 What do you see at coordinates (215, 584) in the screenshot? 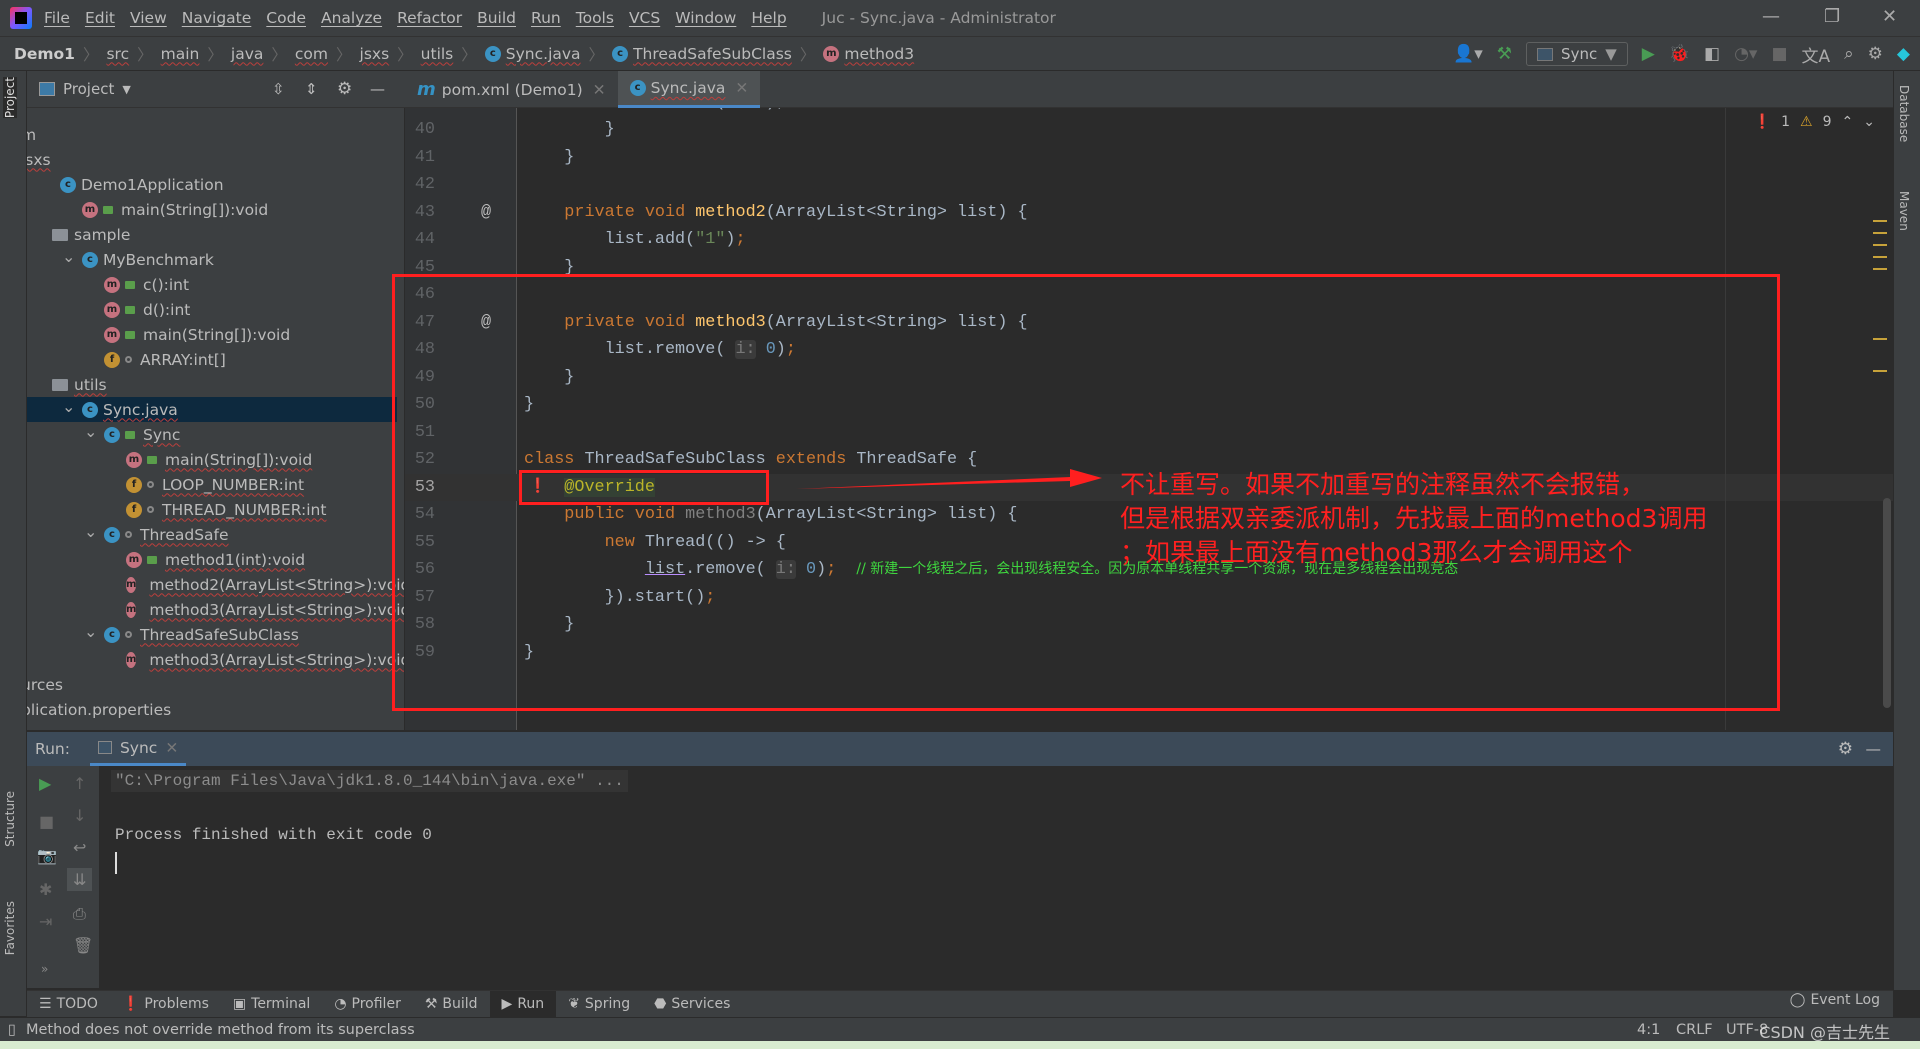
I see `tree-item: m method2(ArrayList<String>):void` at bounding box center [215, 584].